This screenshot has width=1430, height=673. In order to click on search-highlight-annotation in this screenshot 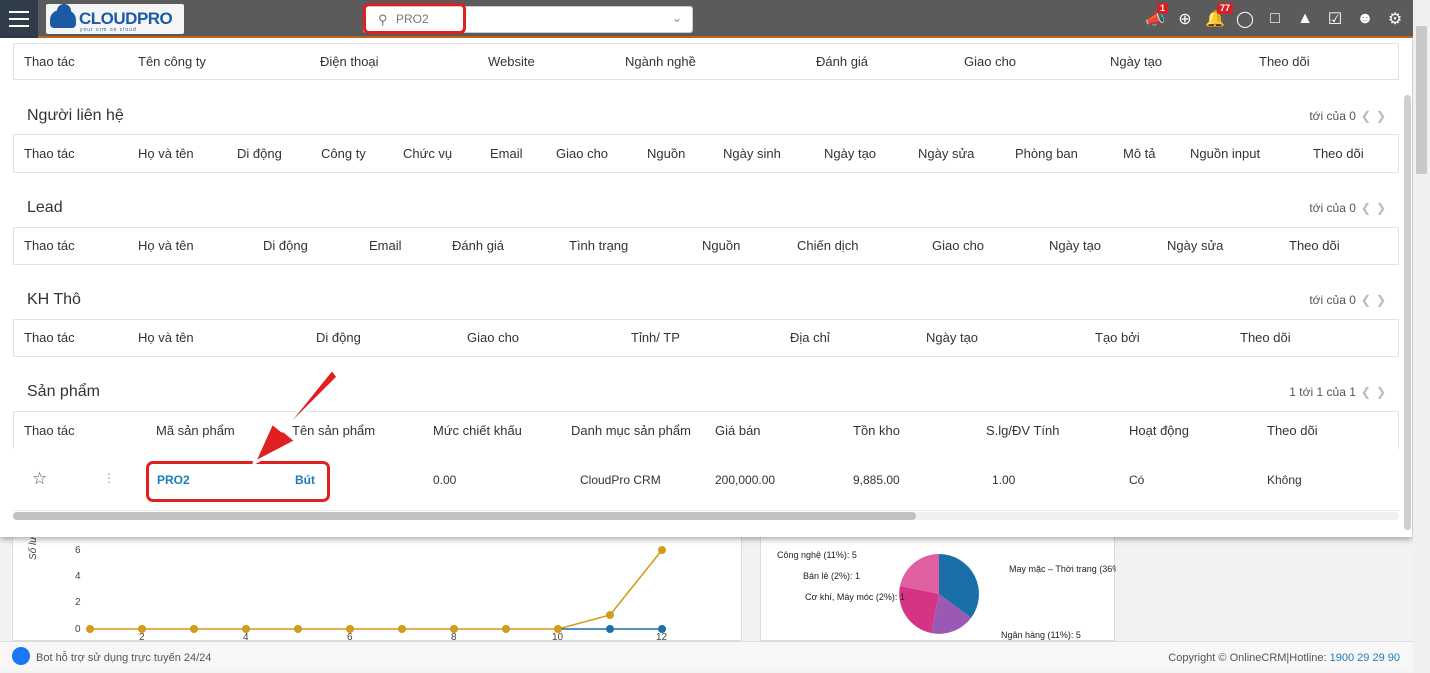, I will do `click(414, 18)`.